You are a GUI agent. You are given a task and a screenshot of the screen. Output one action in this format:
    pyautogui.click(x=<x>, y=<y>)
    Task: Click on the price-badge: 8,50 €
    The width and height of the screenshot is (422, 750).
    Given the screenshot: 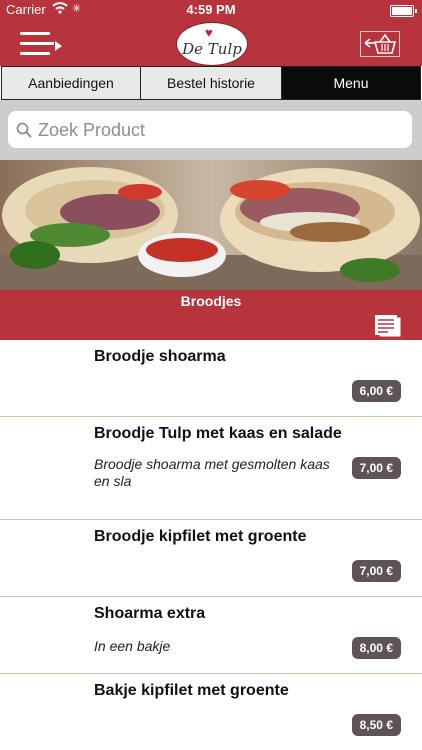 What is the action you would take?
    pyautogui.click(x=376, y=725)
    